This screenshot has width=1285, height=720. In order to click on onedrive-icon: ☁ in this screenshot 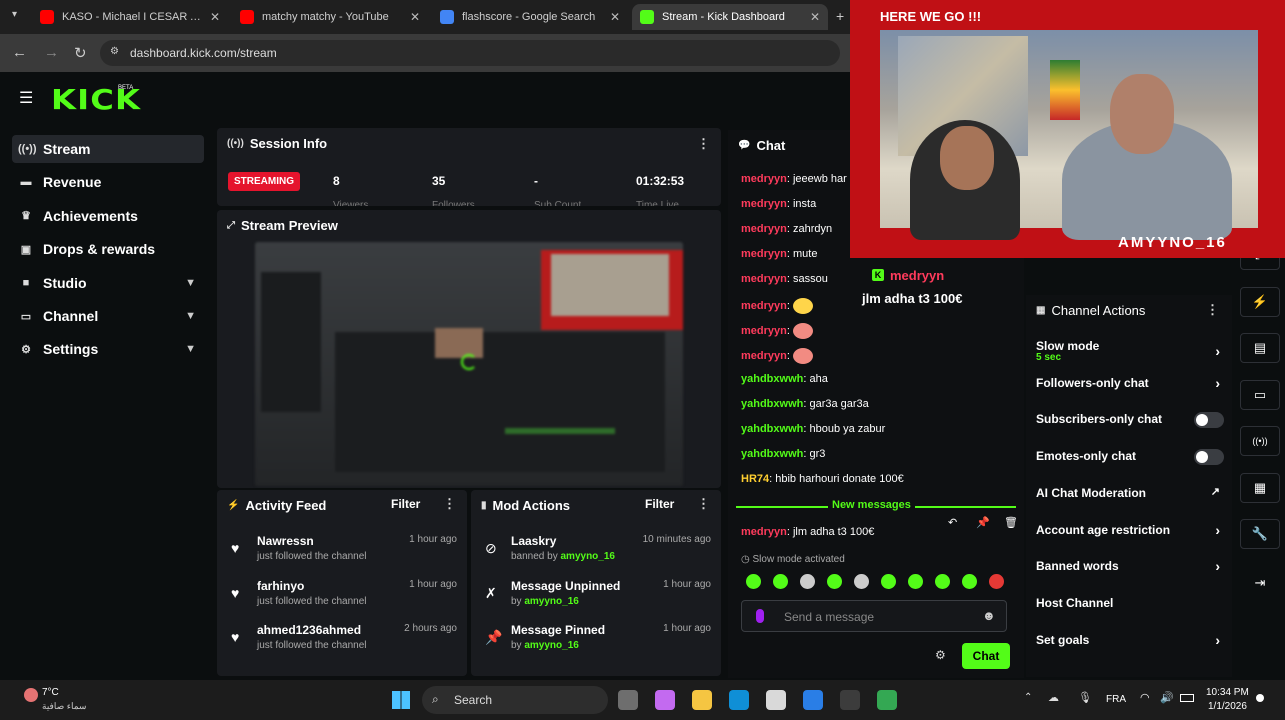, I will do `click(1053, 697)`.